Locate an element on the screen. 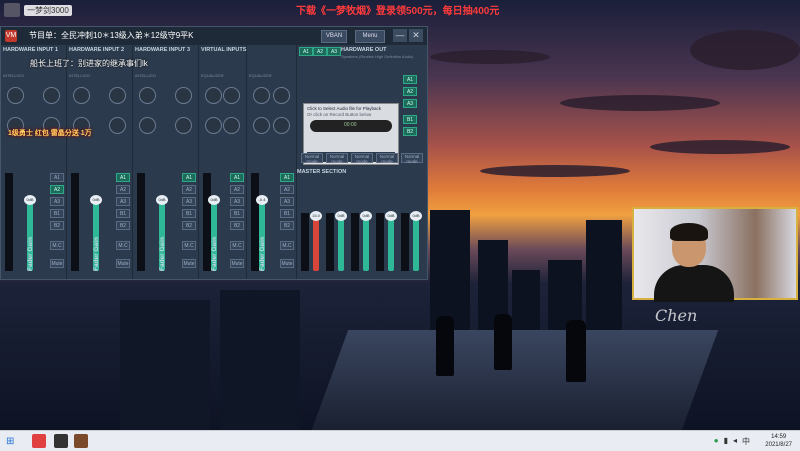 This screenshot has width=800, height=451. vban-button: VBAN is located at coordinates (334, 36).